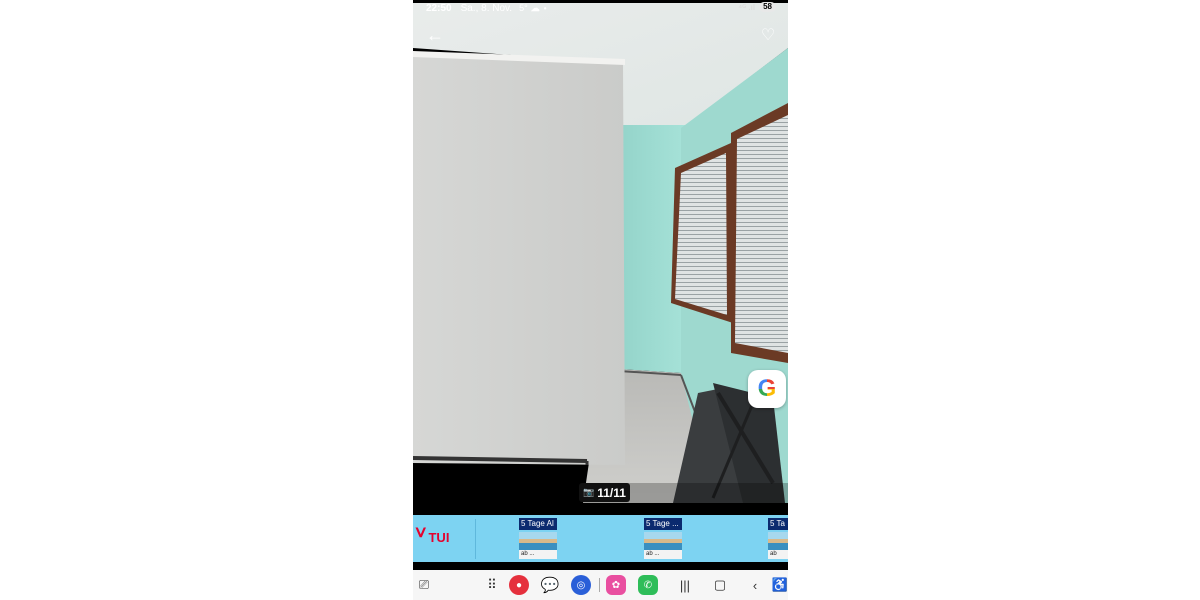 The image size is (1200, 600). I want to click on home-icon: ▢, so click(720, 585).